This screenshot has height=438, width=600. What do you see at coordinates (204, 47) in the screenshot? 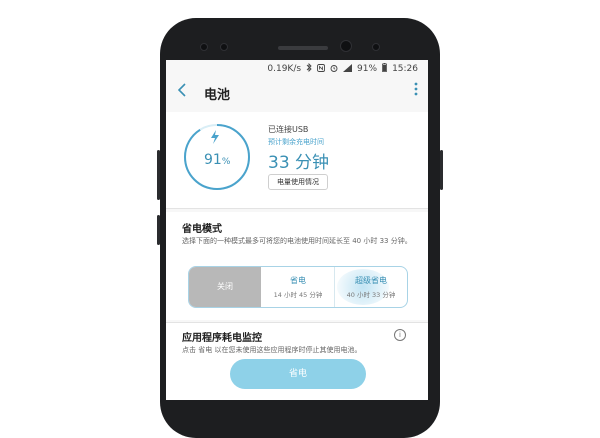
I see `iris-sensor` at bounding box center [204, 47].